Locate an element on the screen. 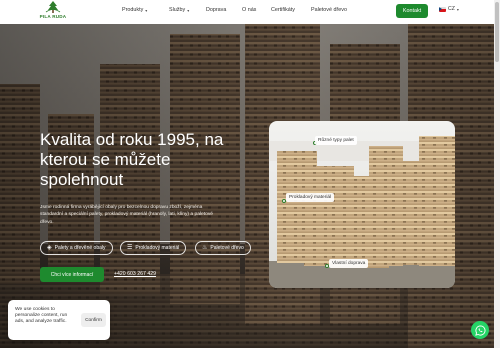 The height and width of the screenshot is (348, 500). logo-tree-icon is located at coordinates (53, 7).